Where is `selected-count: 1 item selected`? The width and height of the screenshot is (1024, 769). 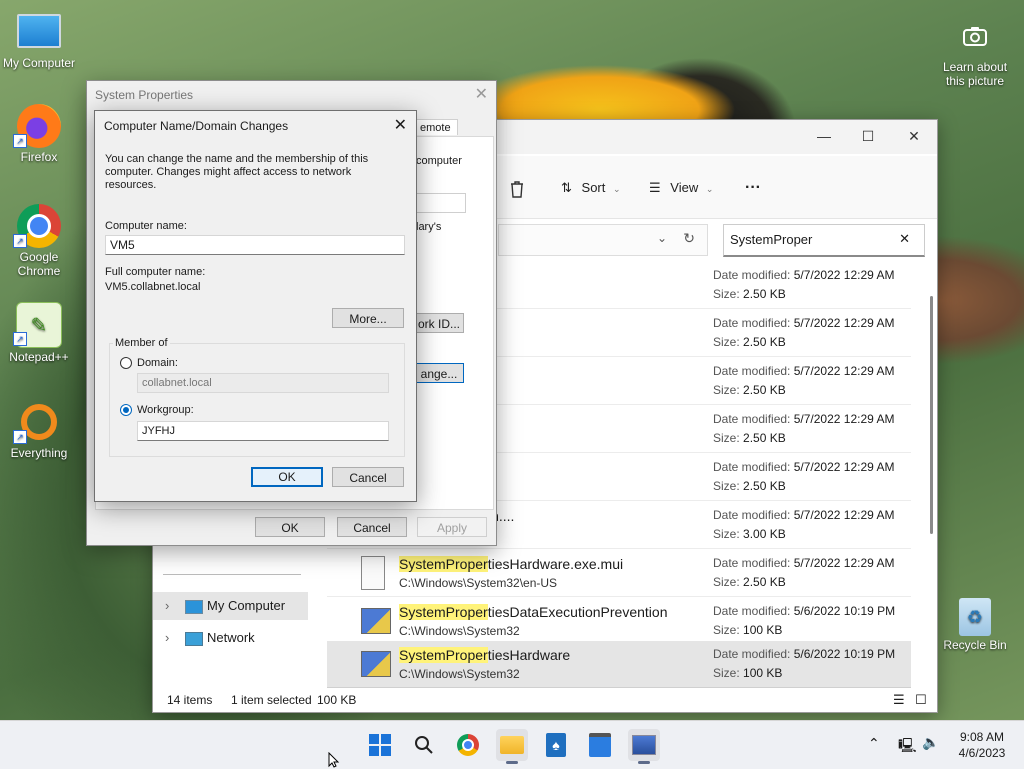 selected-count: 1 item selected is located at coordinates (271, 700).